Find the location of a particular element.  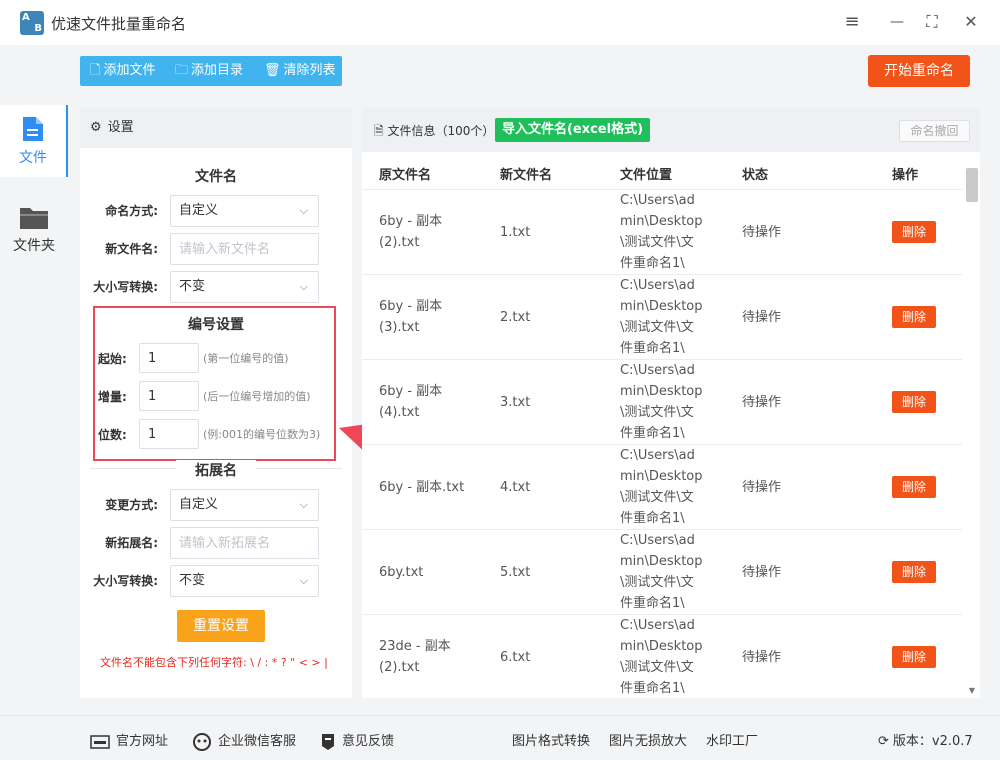

increment-input is located at coordinates (169, 396).